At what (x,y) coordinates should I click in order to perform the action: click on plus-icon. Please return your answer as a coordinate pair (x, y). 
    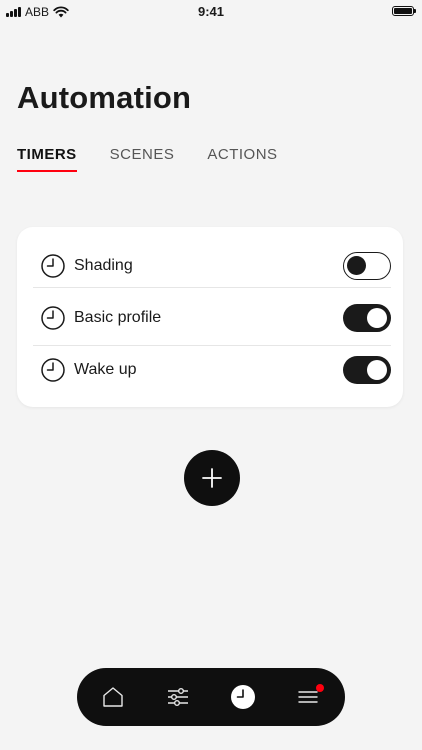
    Looking at the image, I should click on (212, 478).